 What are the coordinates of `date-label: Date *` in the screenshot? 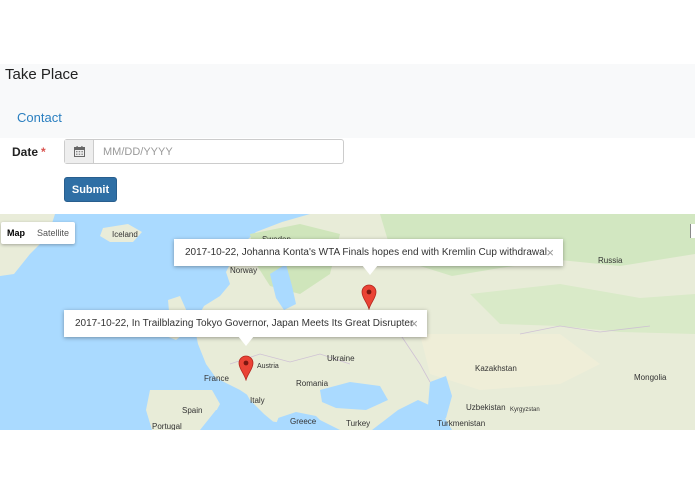 It's located at (29, 152).